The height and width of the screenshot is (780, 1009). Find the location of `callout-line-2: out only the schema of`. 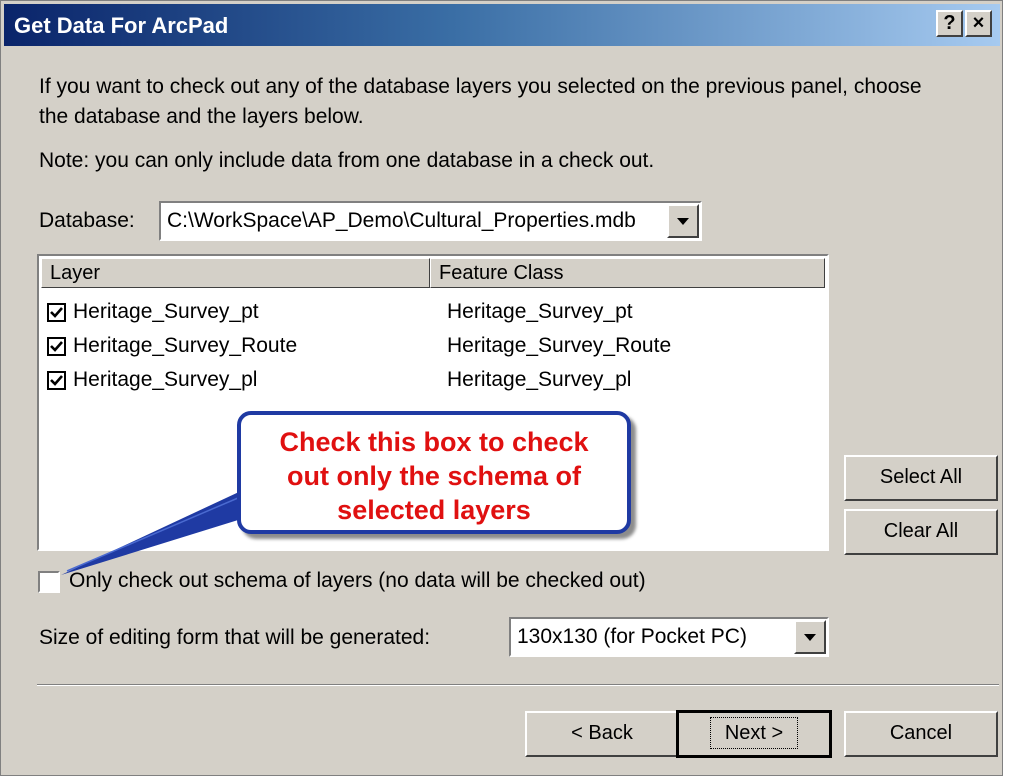

callout-line-2: out only the schema of is located at coordinates (434, 476).